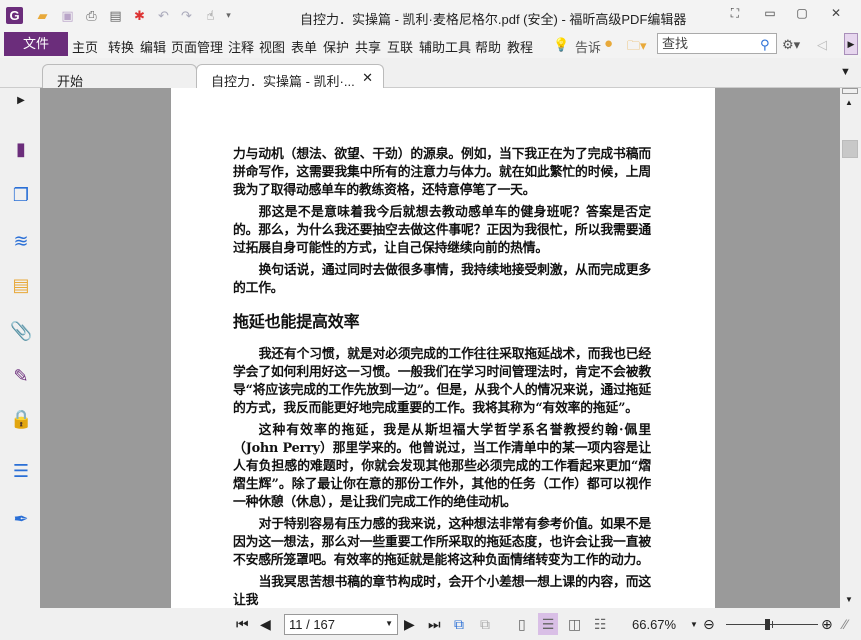 The width and height of the screenshot is (861, 640). What do you see at coordinates (600, 624) in the screenshot?
I see `continuous-facing-icon: ☷` at bounding box center [600, 624].